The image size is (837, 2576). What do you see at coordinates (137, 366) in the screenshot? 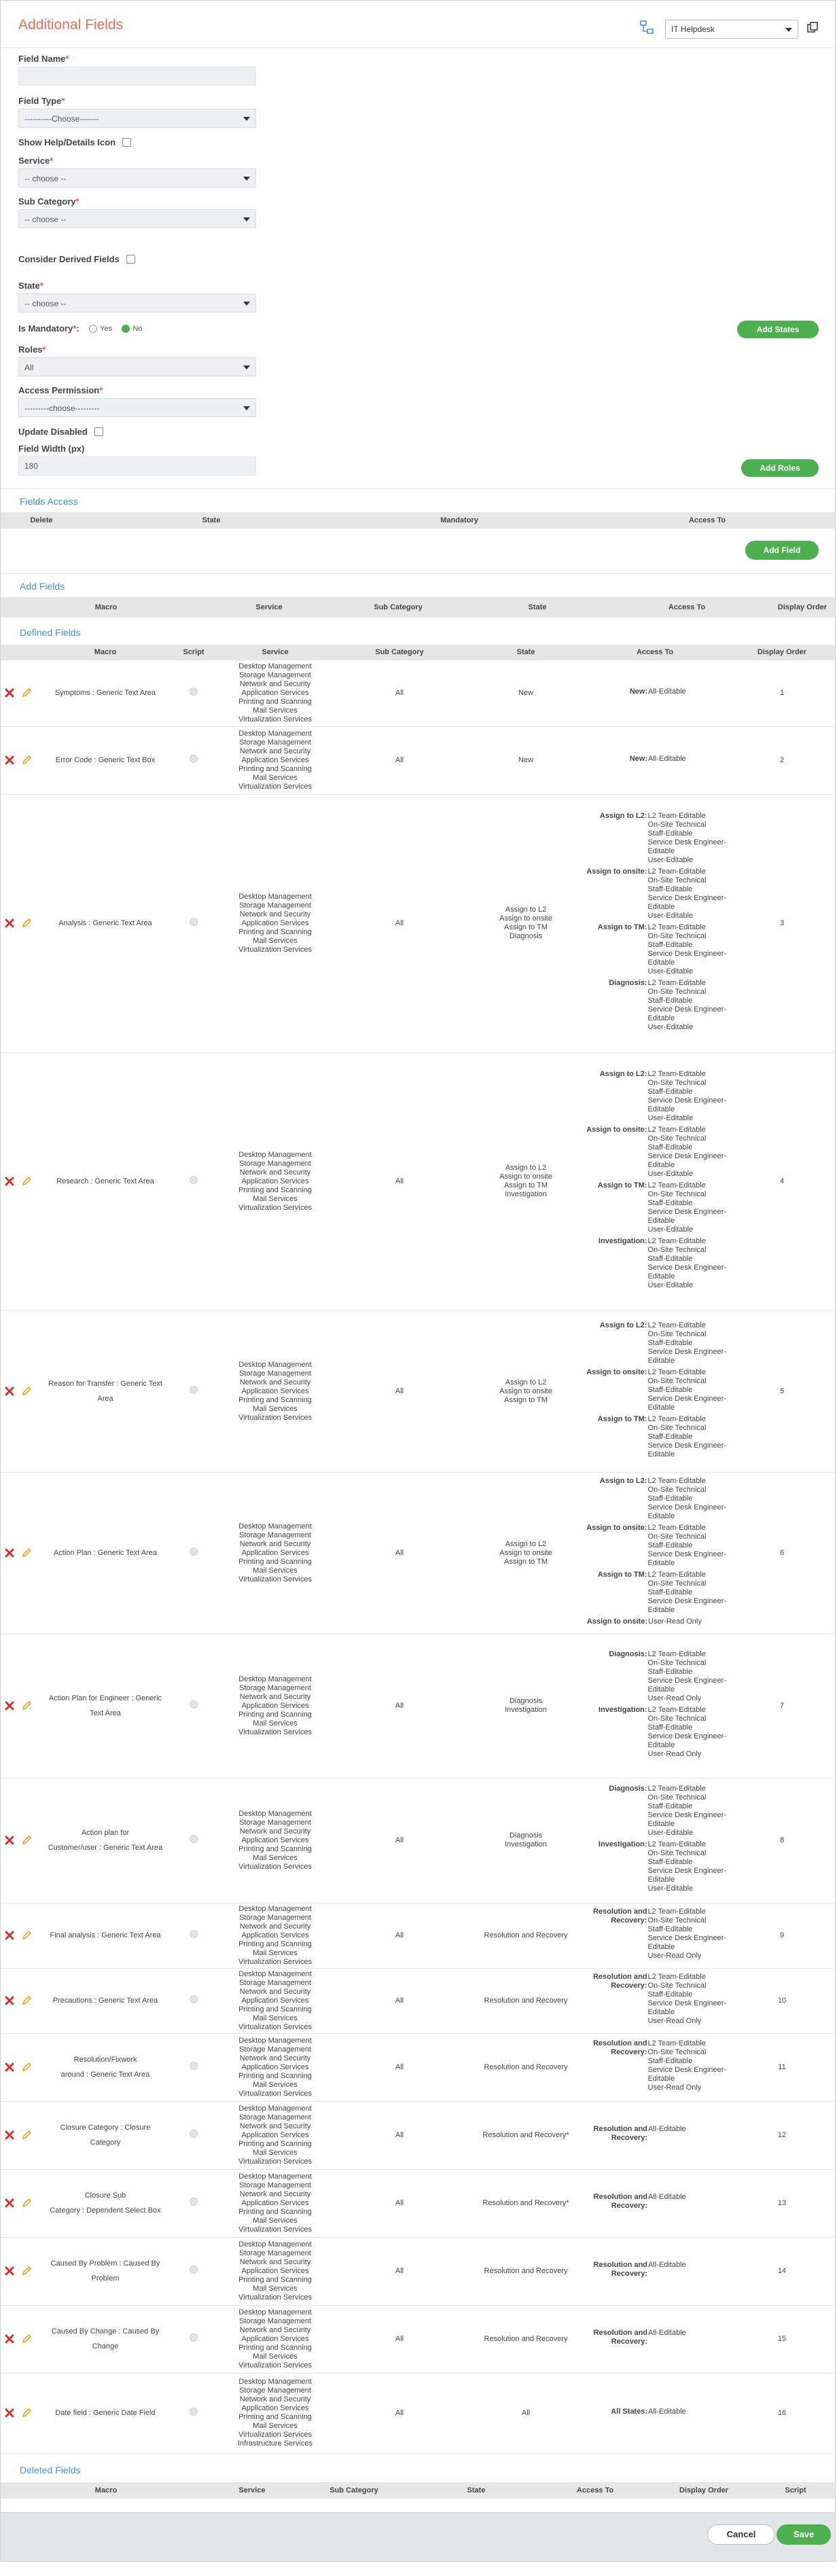
I see `roles-select: All` at bounding box center [137, 366].